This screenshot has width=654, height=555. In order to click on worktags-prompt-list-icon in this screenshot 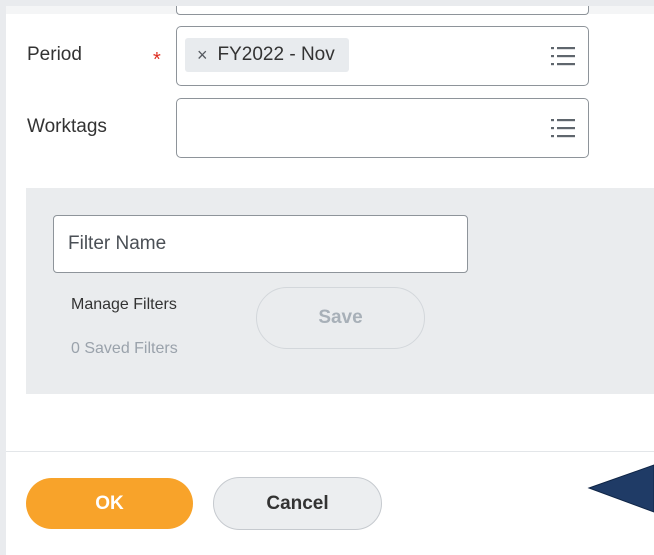, I will do `click(563, 128)`.